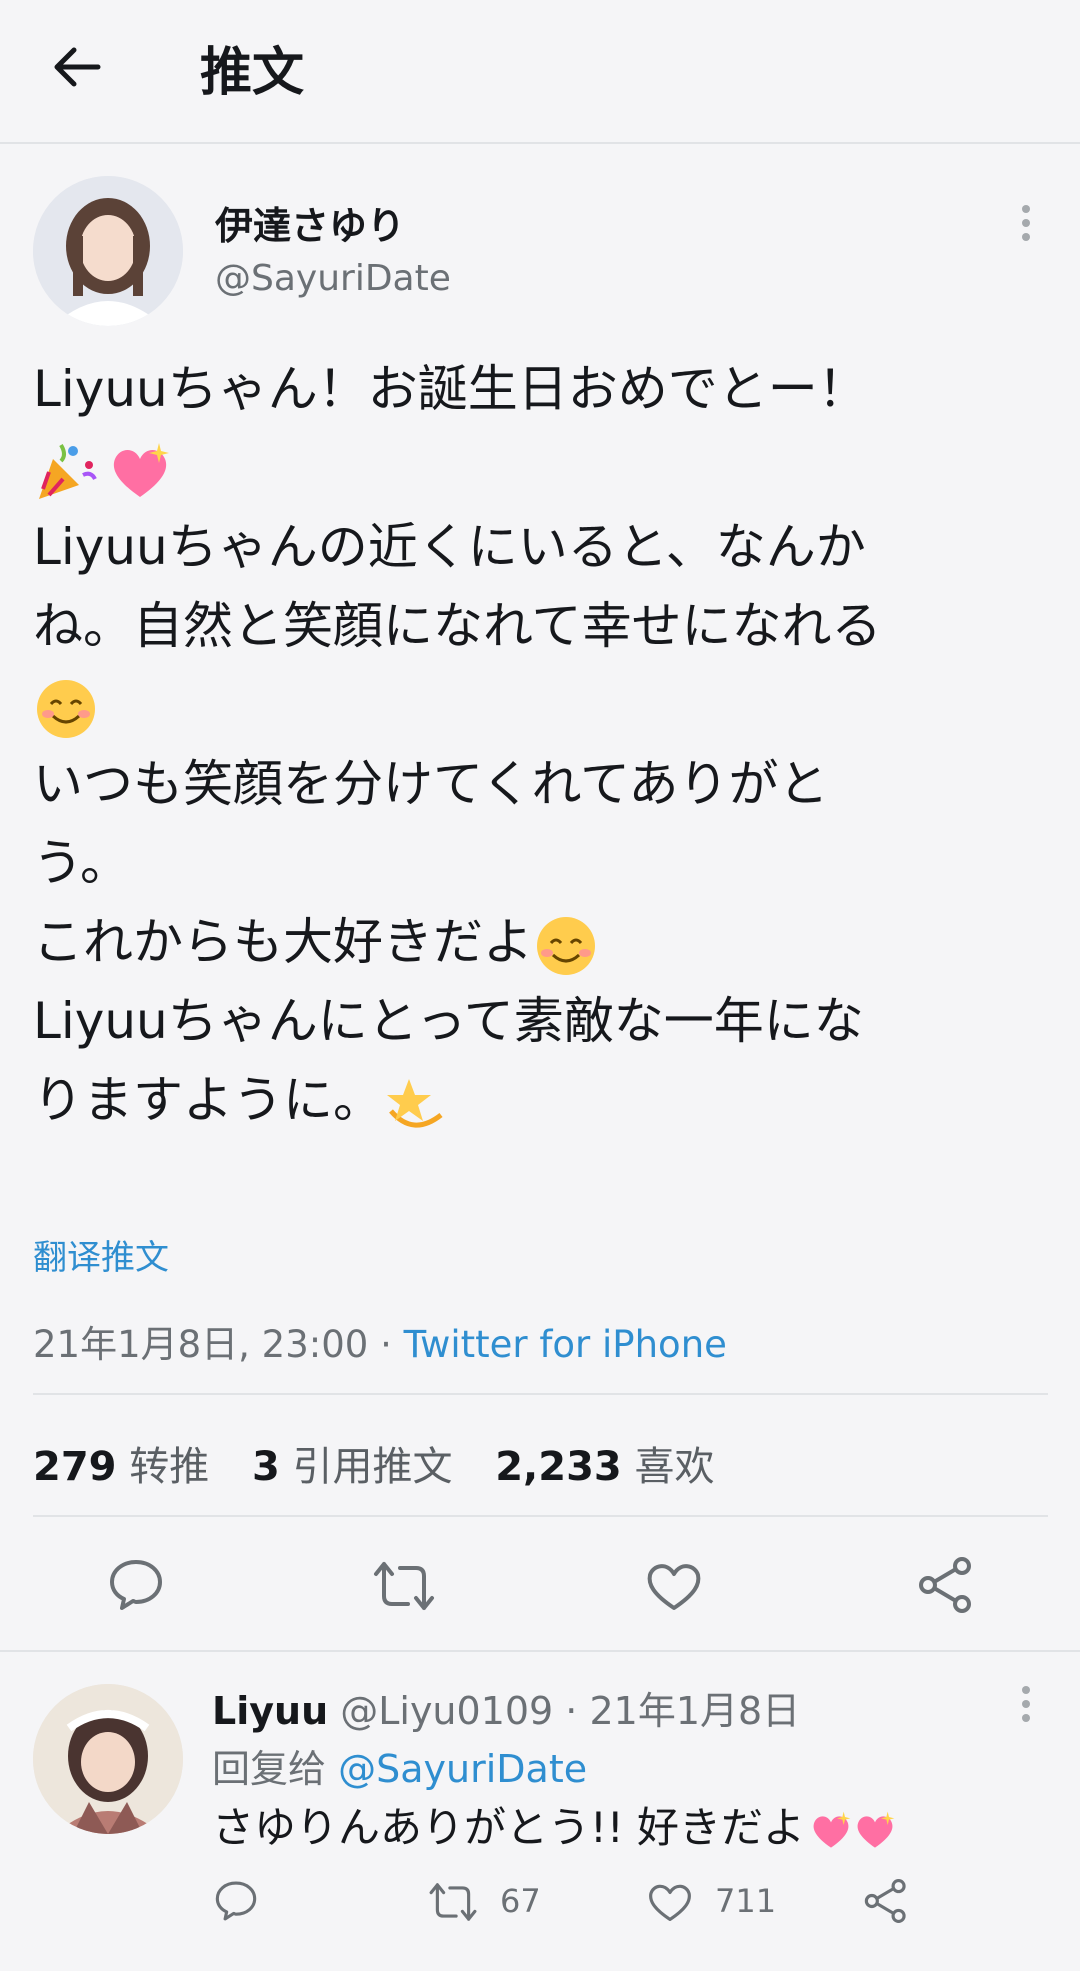 The height and width of the screenshot is (1971, 1080). I want to click on tweet-line-with-emoji: りますように。, so click(543, 1100).